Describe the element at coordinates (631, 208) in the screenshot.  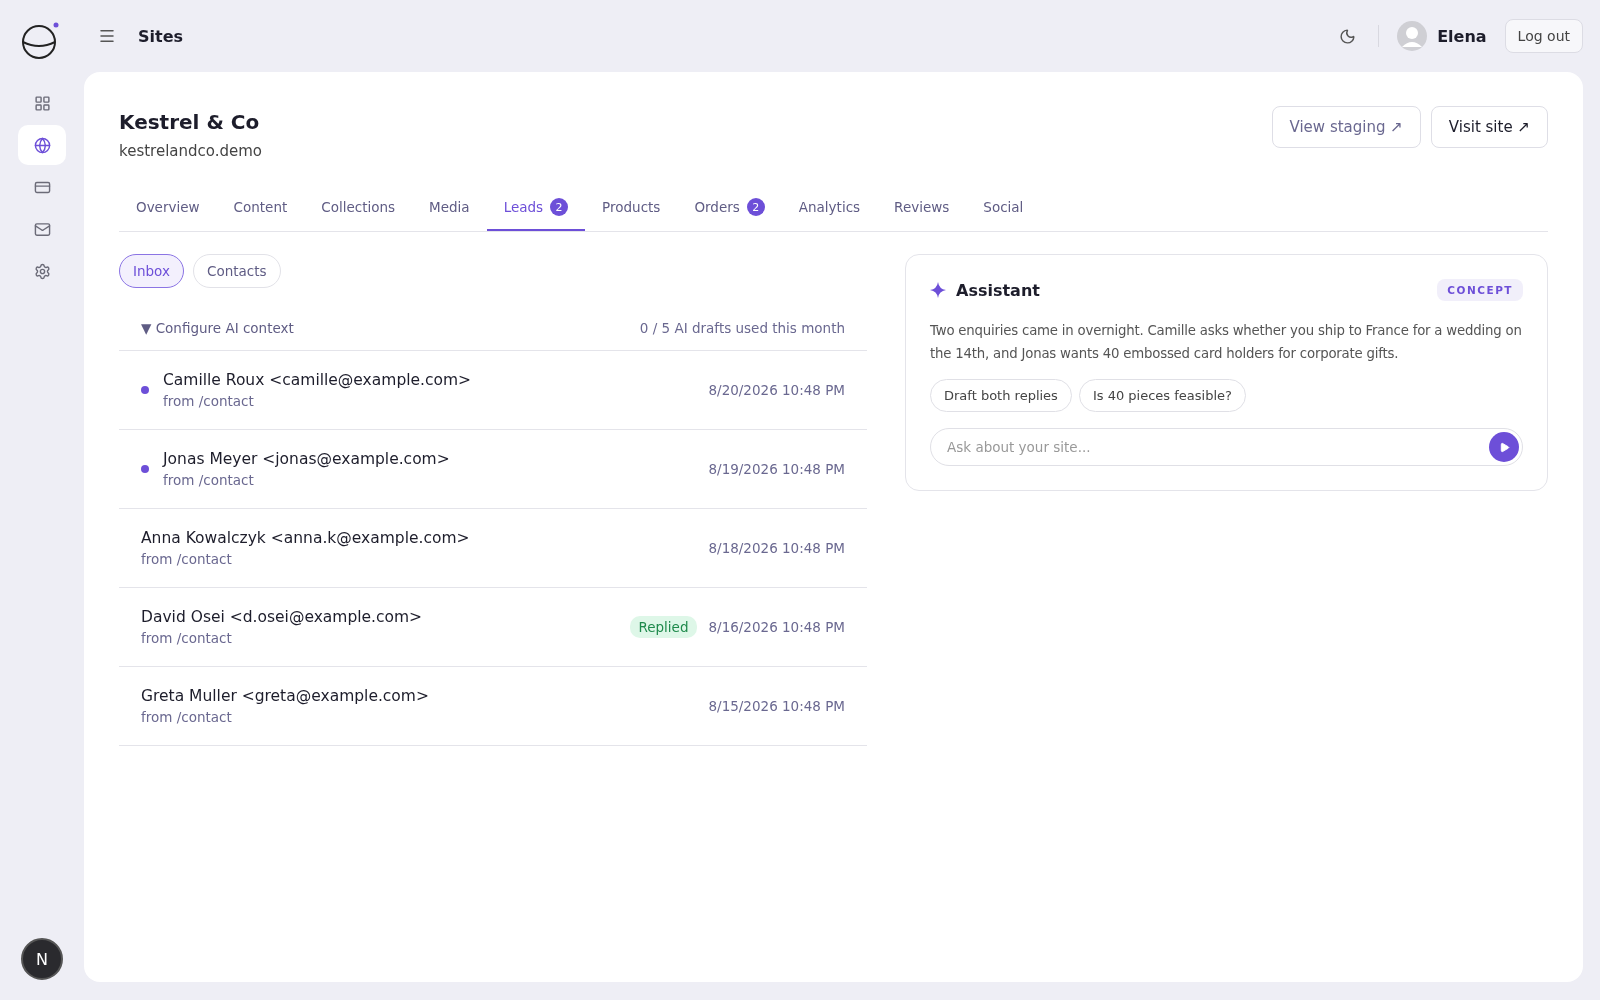
I see `tab: Products` at that location.